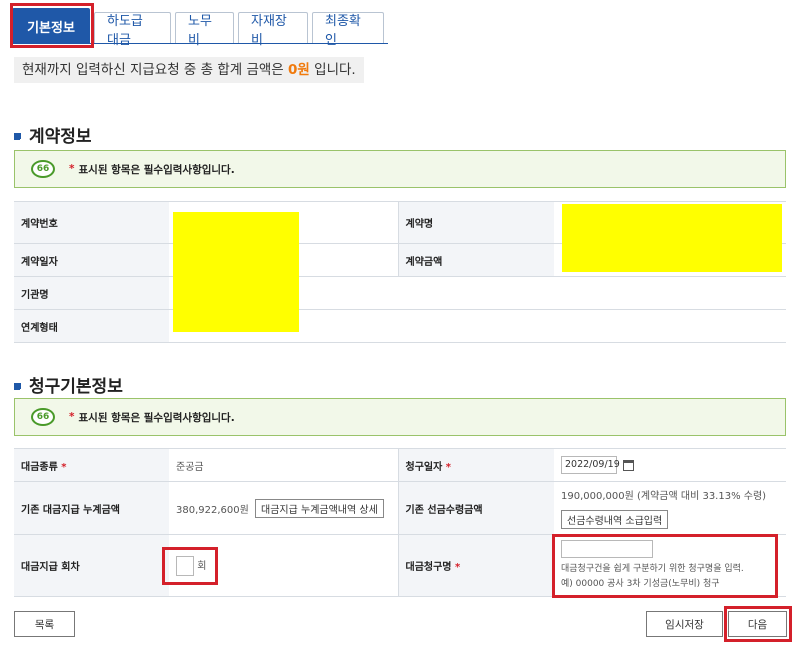 The width and height of the screenshot is (800, 652). Describe the element at coordinates (185, 565) in the screenshot. I see `round-input` at that location.